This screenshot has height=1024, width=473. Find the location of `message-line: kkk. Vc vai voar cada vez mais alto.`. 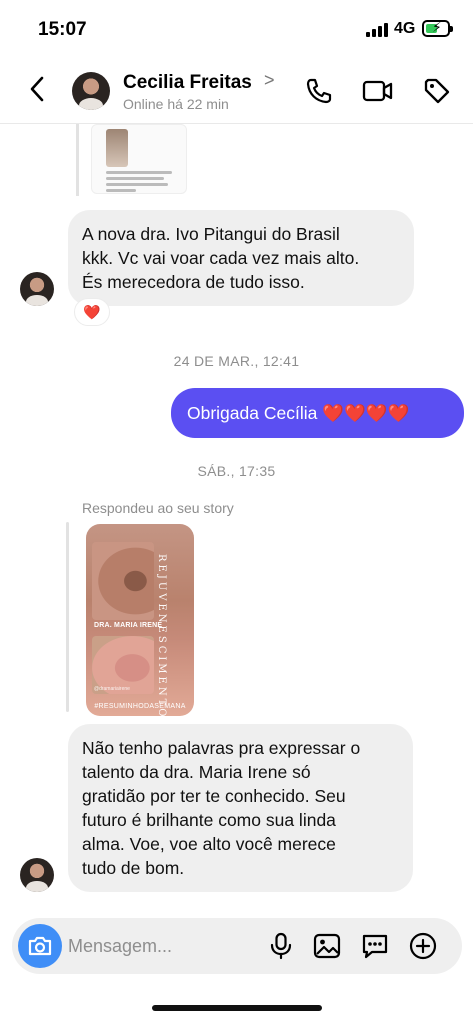

message-line: kkk. Vc vai voar cada vez mais alto. is located at coordinates (221, 258).